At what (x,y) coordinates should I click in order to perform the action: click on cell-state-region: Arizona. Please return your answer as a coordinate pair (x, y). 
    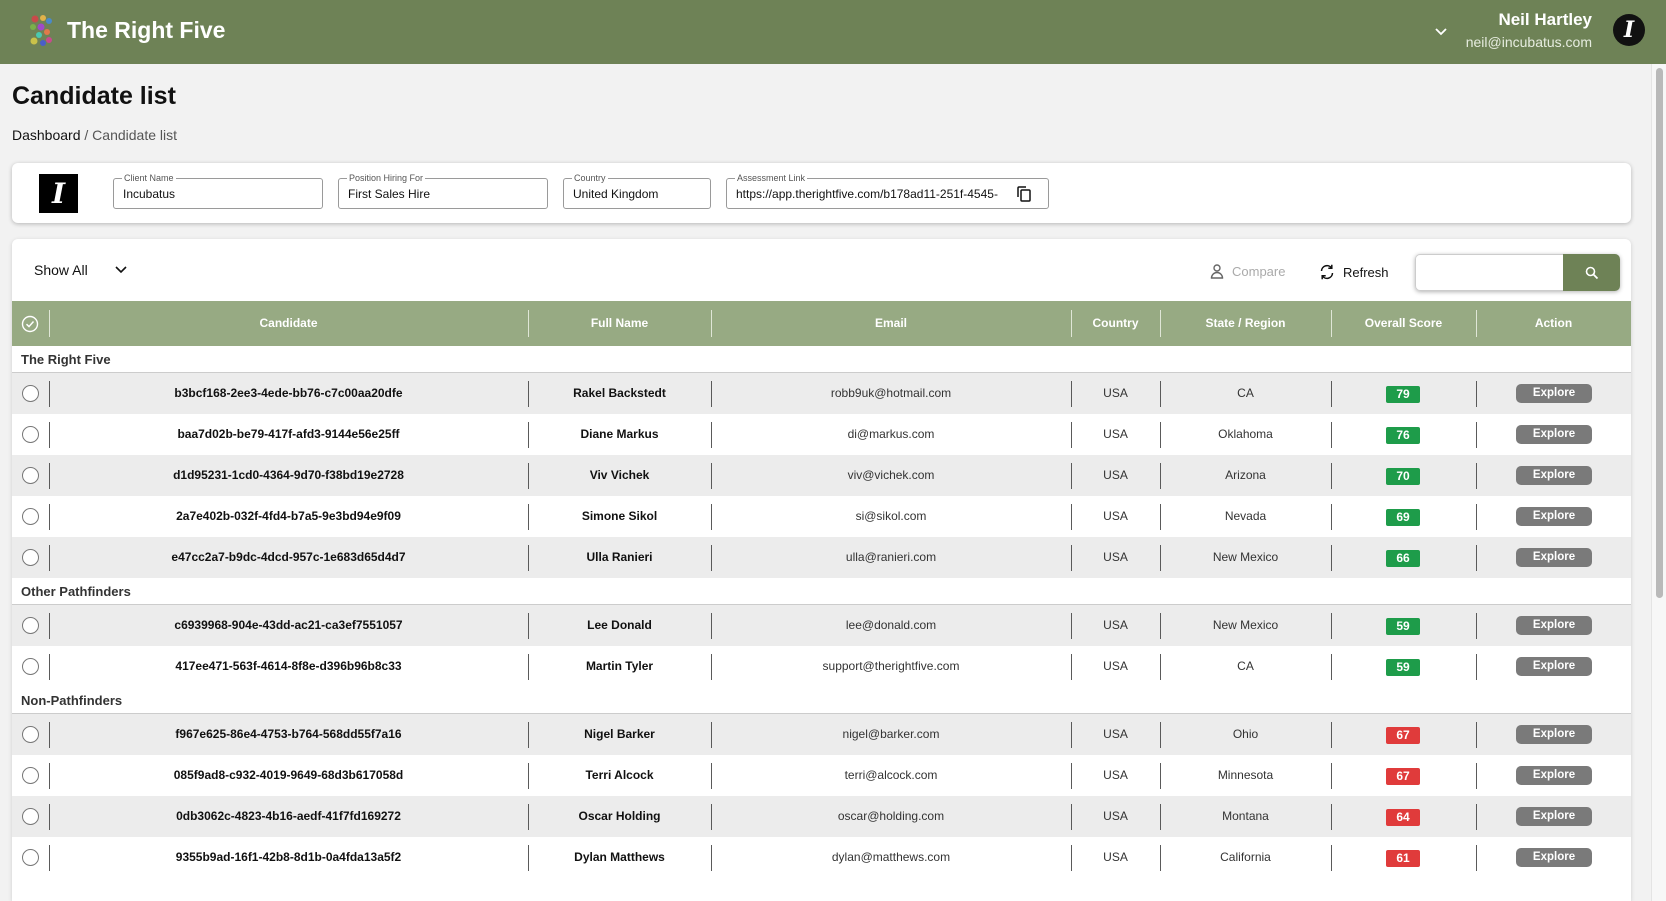
    Looking at the image, I should click on (1245, 475).